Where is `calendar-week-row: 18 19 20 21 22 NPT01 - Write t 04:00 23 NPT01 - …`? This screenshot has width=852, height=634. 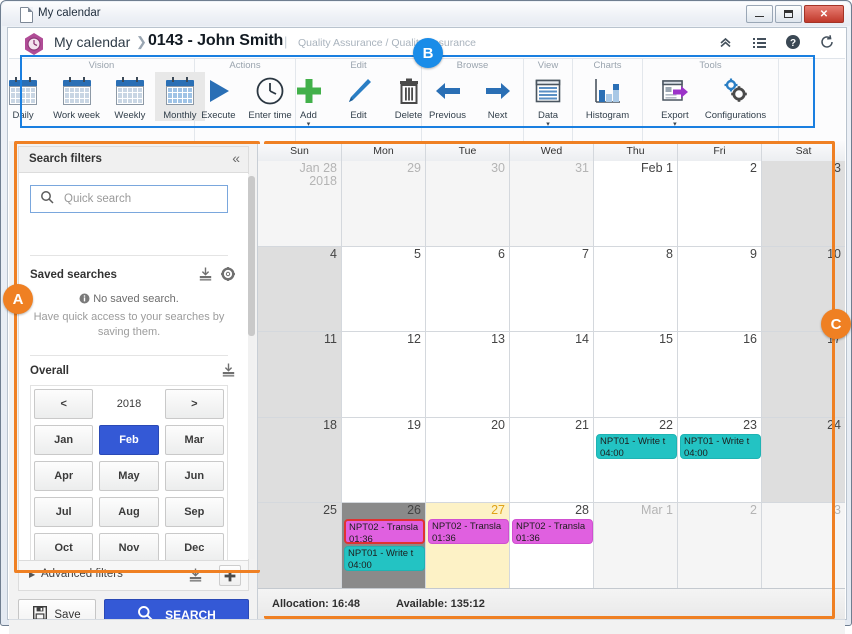 calendar-week-row: 18 19 20 21 22 NPT01 - Write t 04:00 23 NPT01 - … is located at coordinates (551, 460).